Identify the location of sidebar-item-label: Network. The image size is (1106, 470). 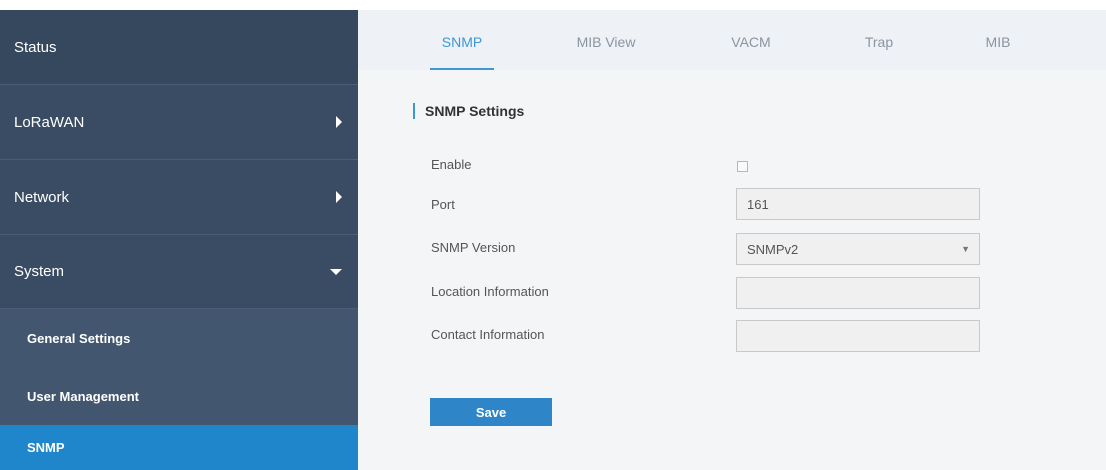
(42, 197).